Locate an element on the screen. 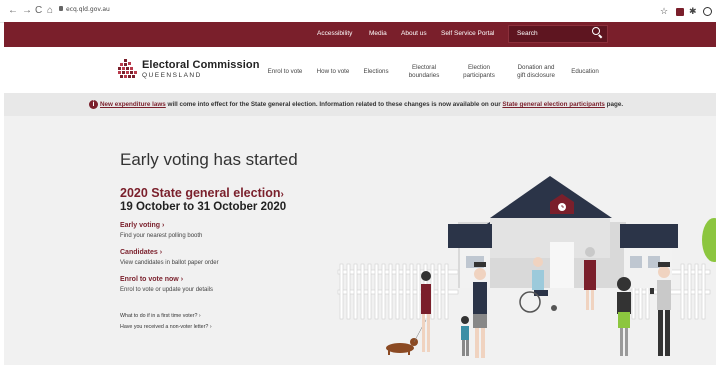 The image size is (716, 365). item-label: Early voting is located at coordinates (140, 225).